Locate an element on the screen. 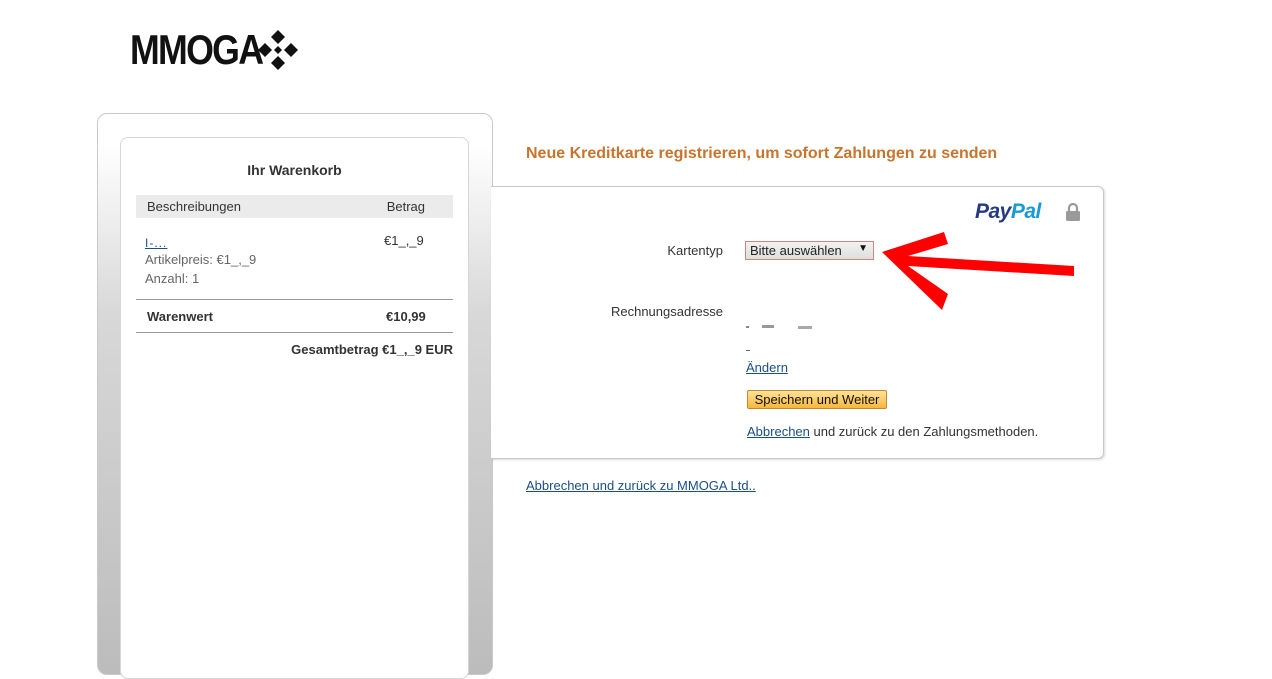 The image size is (1272, 679). red-arrow-annotation is located at coordinates (978, 271).